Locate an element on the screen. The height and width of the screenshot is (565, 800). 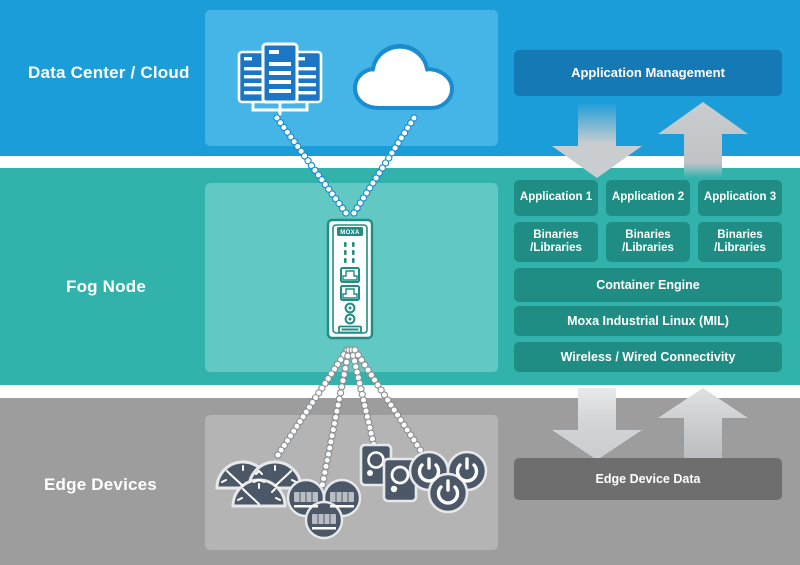
digital-counter-icon is located at coordinates (324, 509).